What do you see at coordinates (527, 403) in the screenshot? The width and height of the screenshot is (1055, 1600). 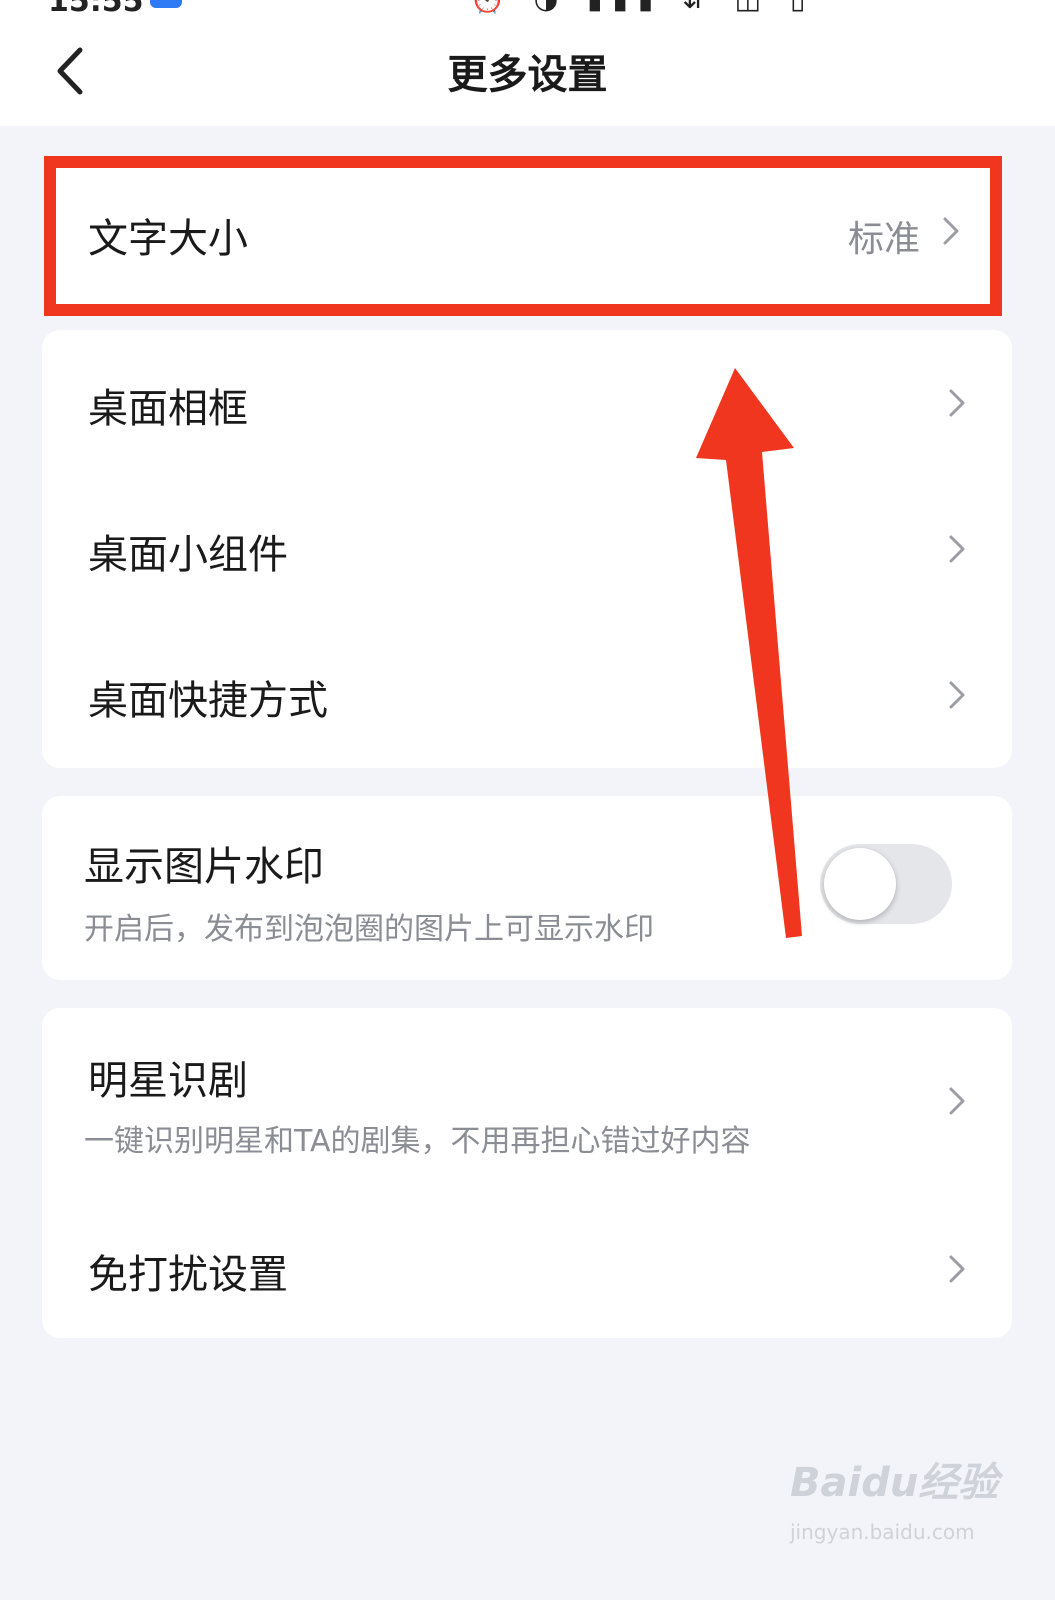 I see `desktop-frame-row: 桌面相框` at bounding box center [527, 403].